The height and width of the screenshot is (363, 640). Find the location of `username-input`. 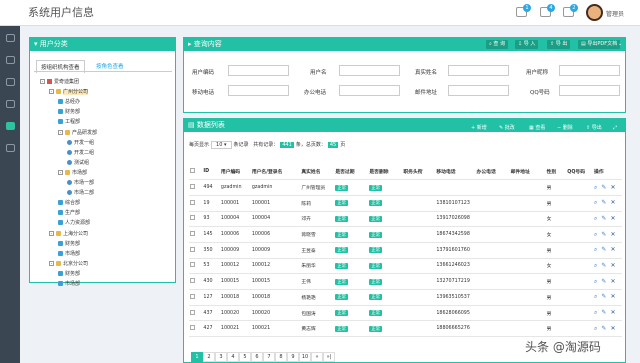

username-input is located at coordinates (369, 70).